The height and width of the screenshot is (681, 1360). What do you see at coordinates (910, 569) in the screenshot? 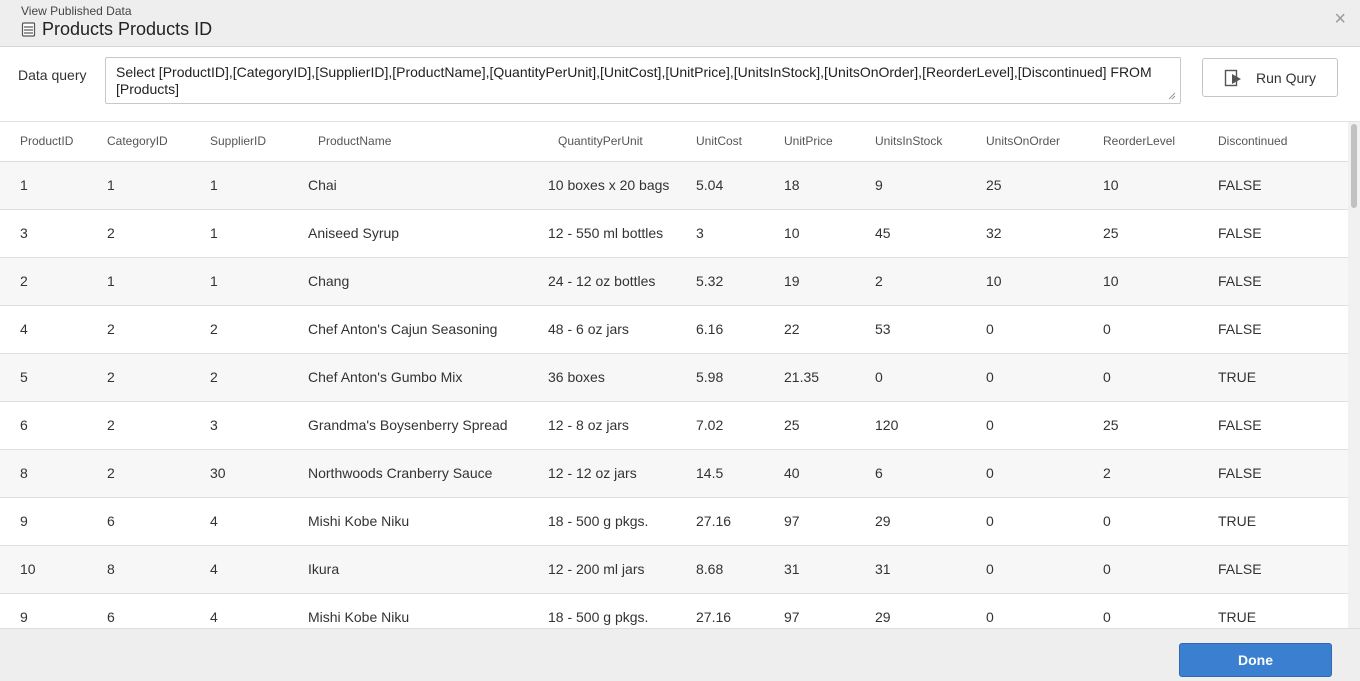
I see `cell-unitsinstock: 31` at bounding box center [910, 569].